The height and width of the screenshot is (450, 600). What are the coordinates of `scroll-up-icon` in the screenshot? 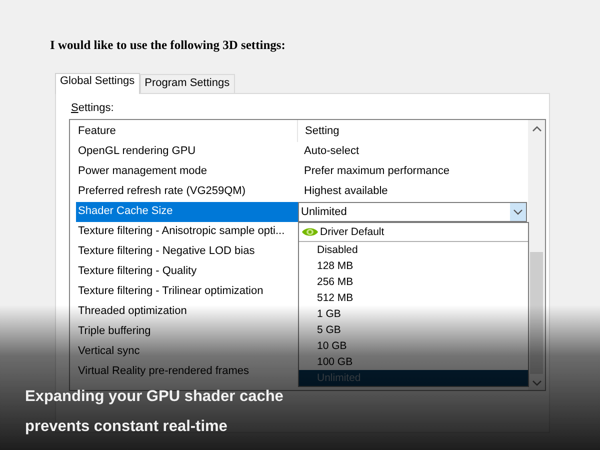 It's located at (537, 129).